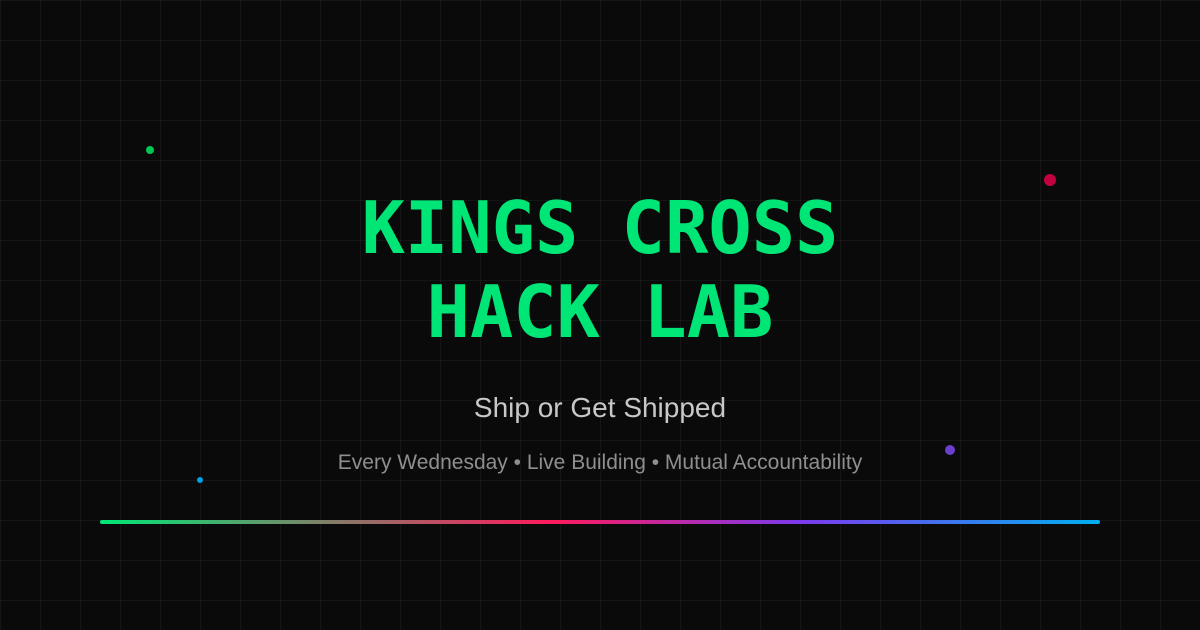 The width and height of the screenshot is (1200, 630). I want to click on hero-title-line-2: HACK LAB, so click(600, 312).